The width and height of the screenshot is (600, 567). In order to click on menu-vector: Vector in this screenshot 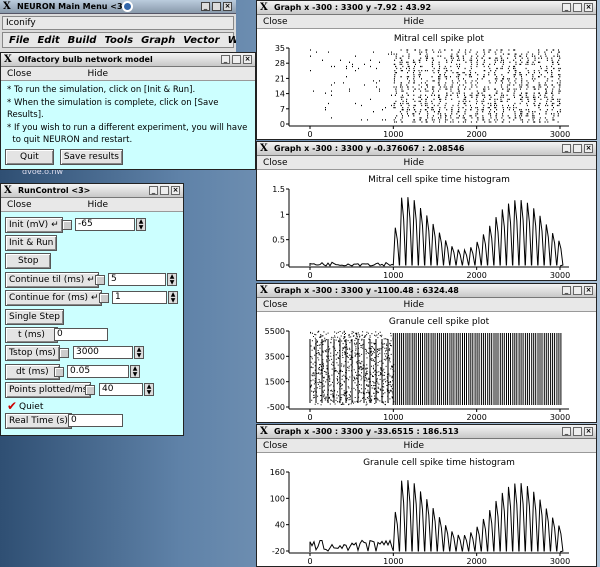, I will do `click(201, 40)`.